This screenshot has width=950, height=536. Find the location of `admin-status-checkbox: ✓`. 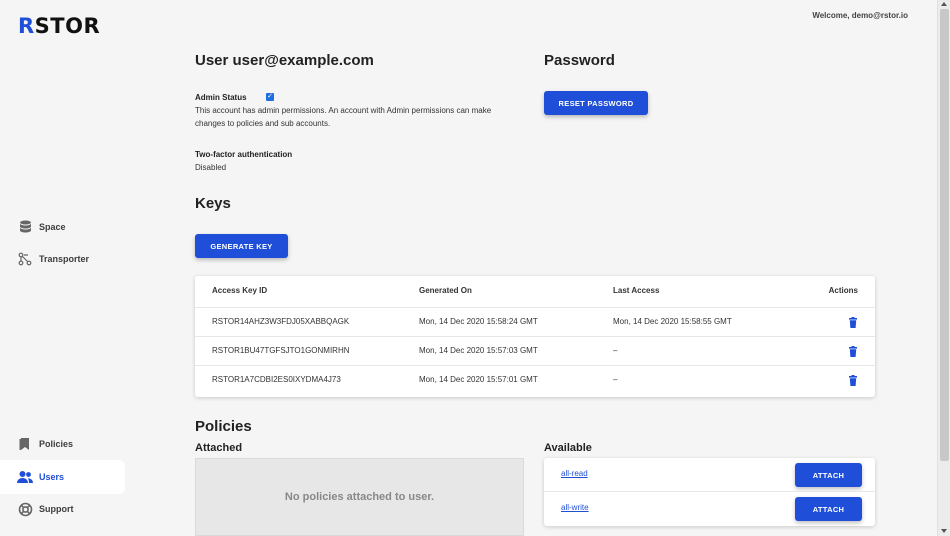

admin-status-checkbox: ✓ is located at coordinates (270, 97).